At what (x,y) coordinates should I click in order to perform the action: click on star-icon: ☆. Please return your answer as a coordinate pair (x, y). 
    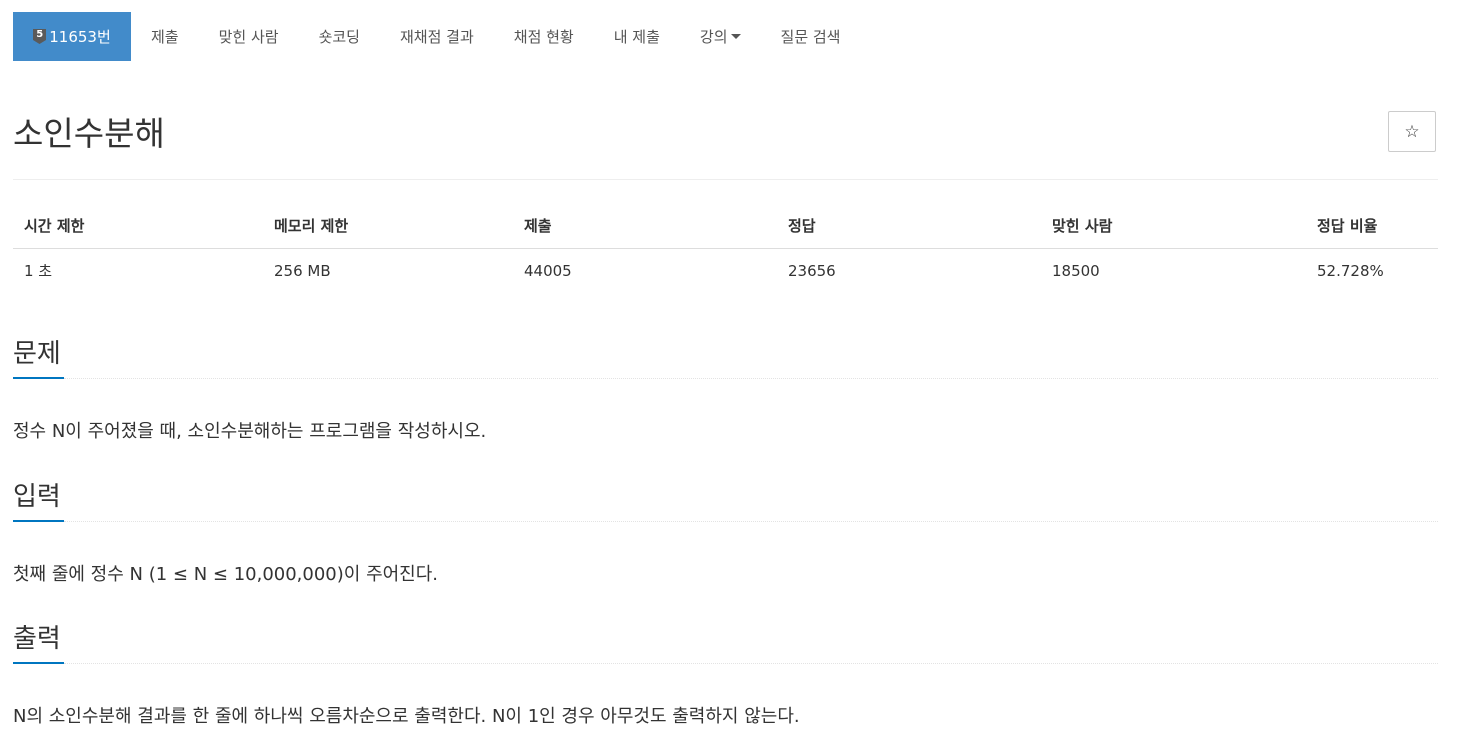
    Looking at the image, I should click on (1412, 131).